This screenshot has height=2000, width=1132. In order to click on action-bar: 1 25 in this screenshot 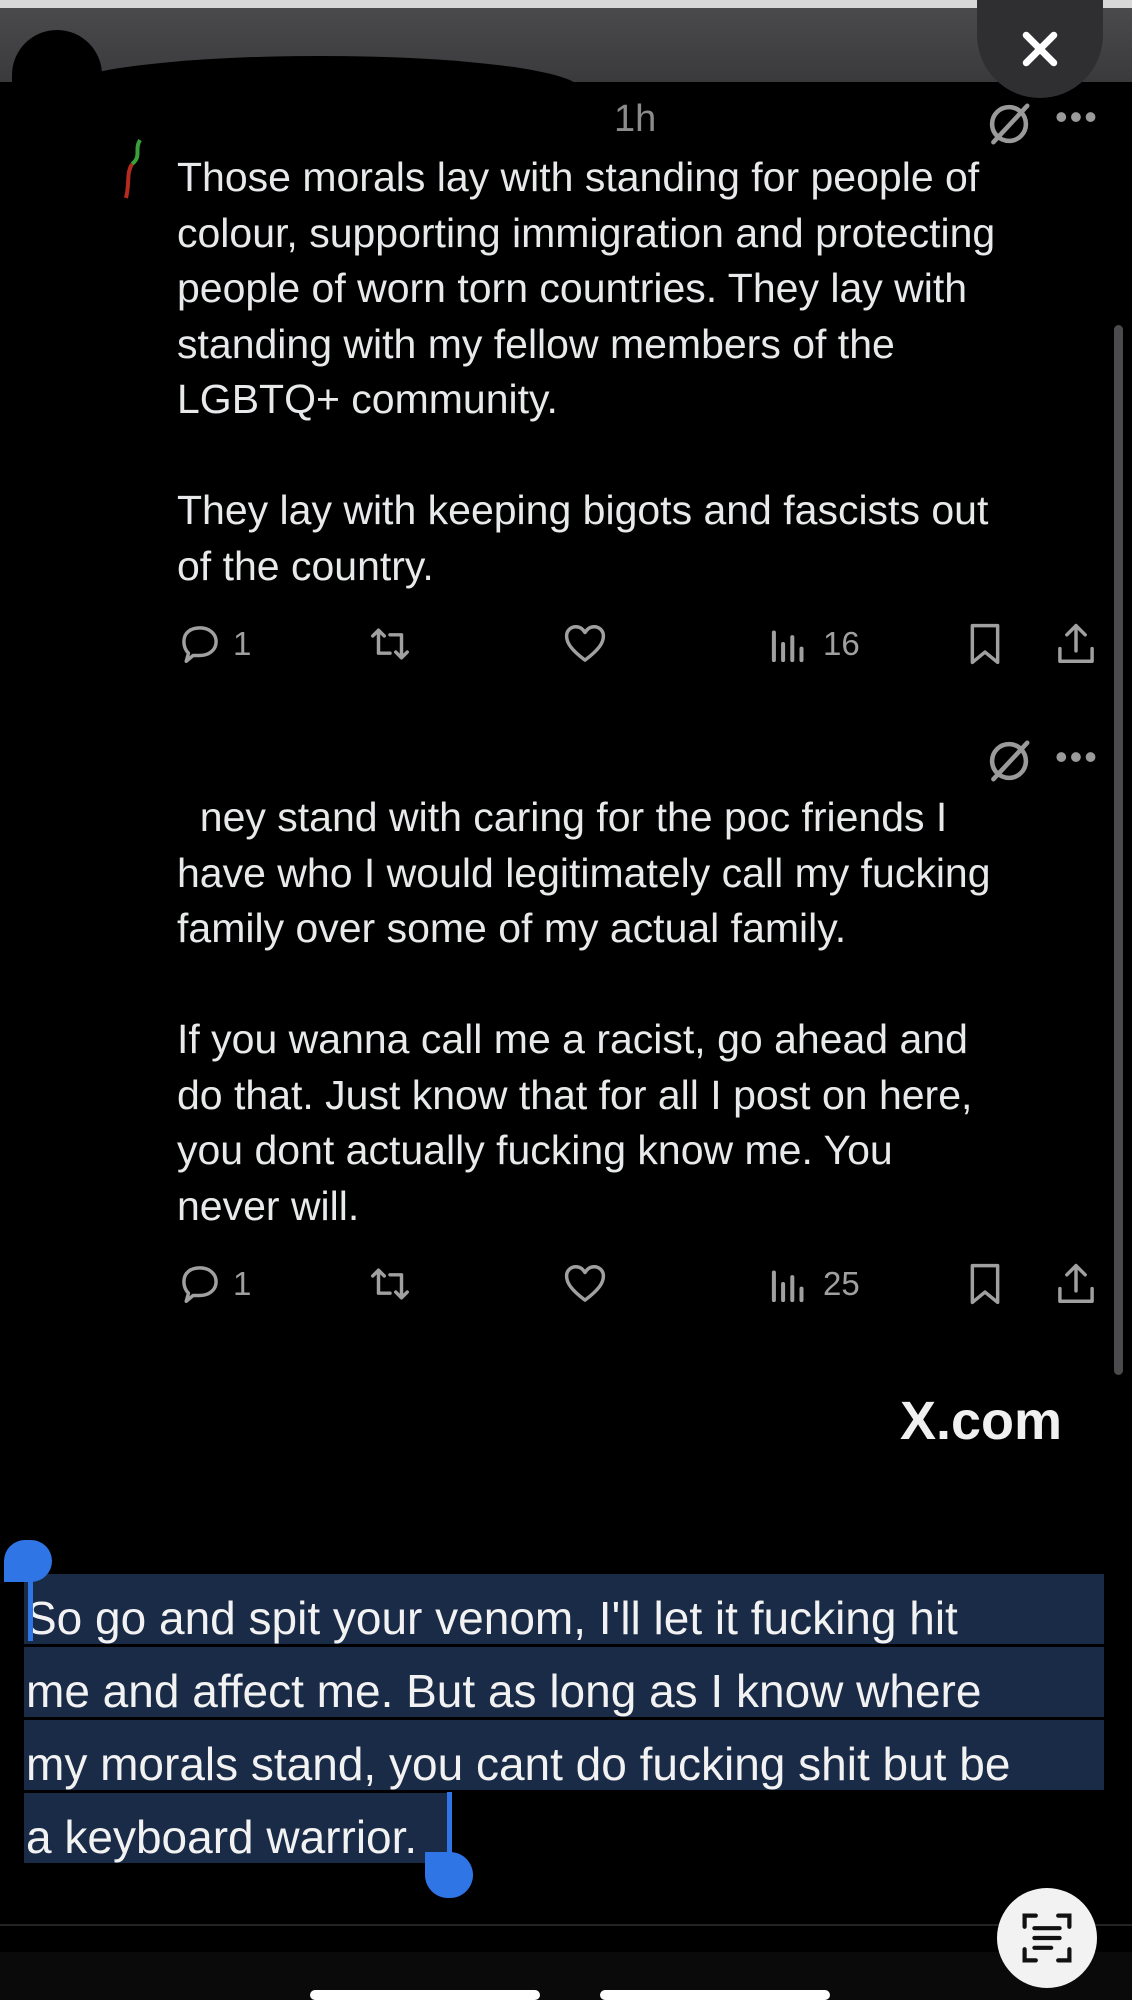, I will do `click(637, 1286)`.